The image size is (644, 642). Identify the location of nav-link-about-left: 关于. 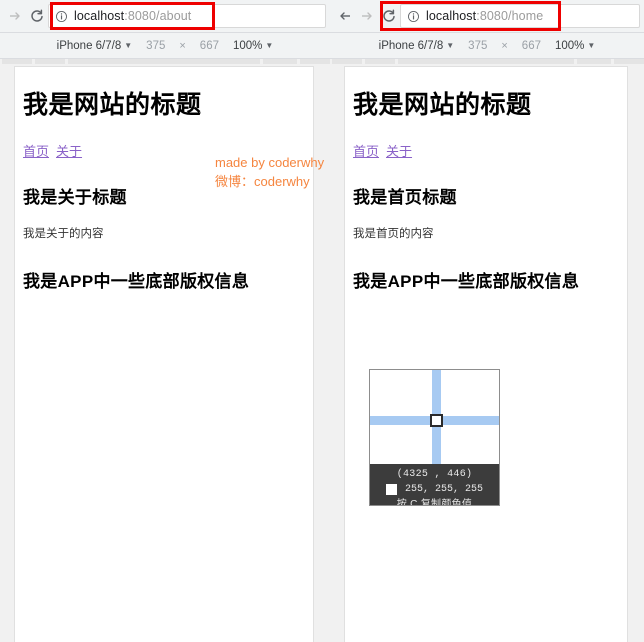
(69, 151).